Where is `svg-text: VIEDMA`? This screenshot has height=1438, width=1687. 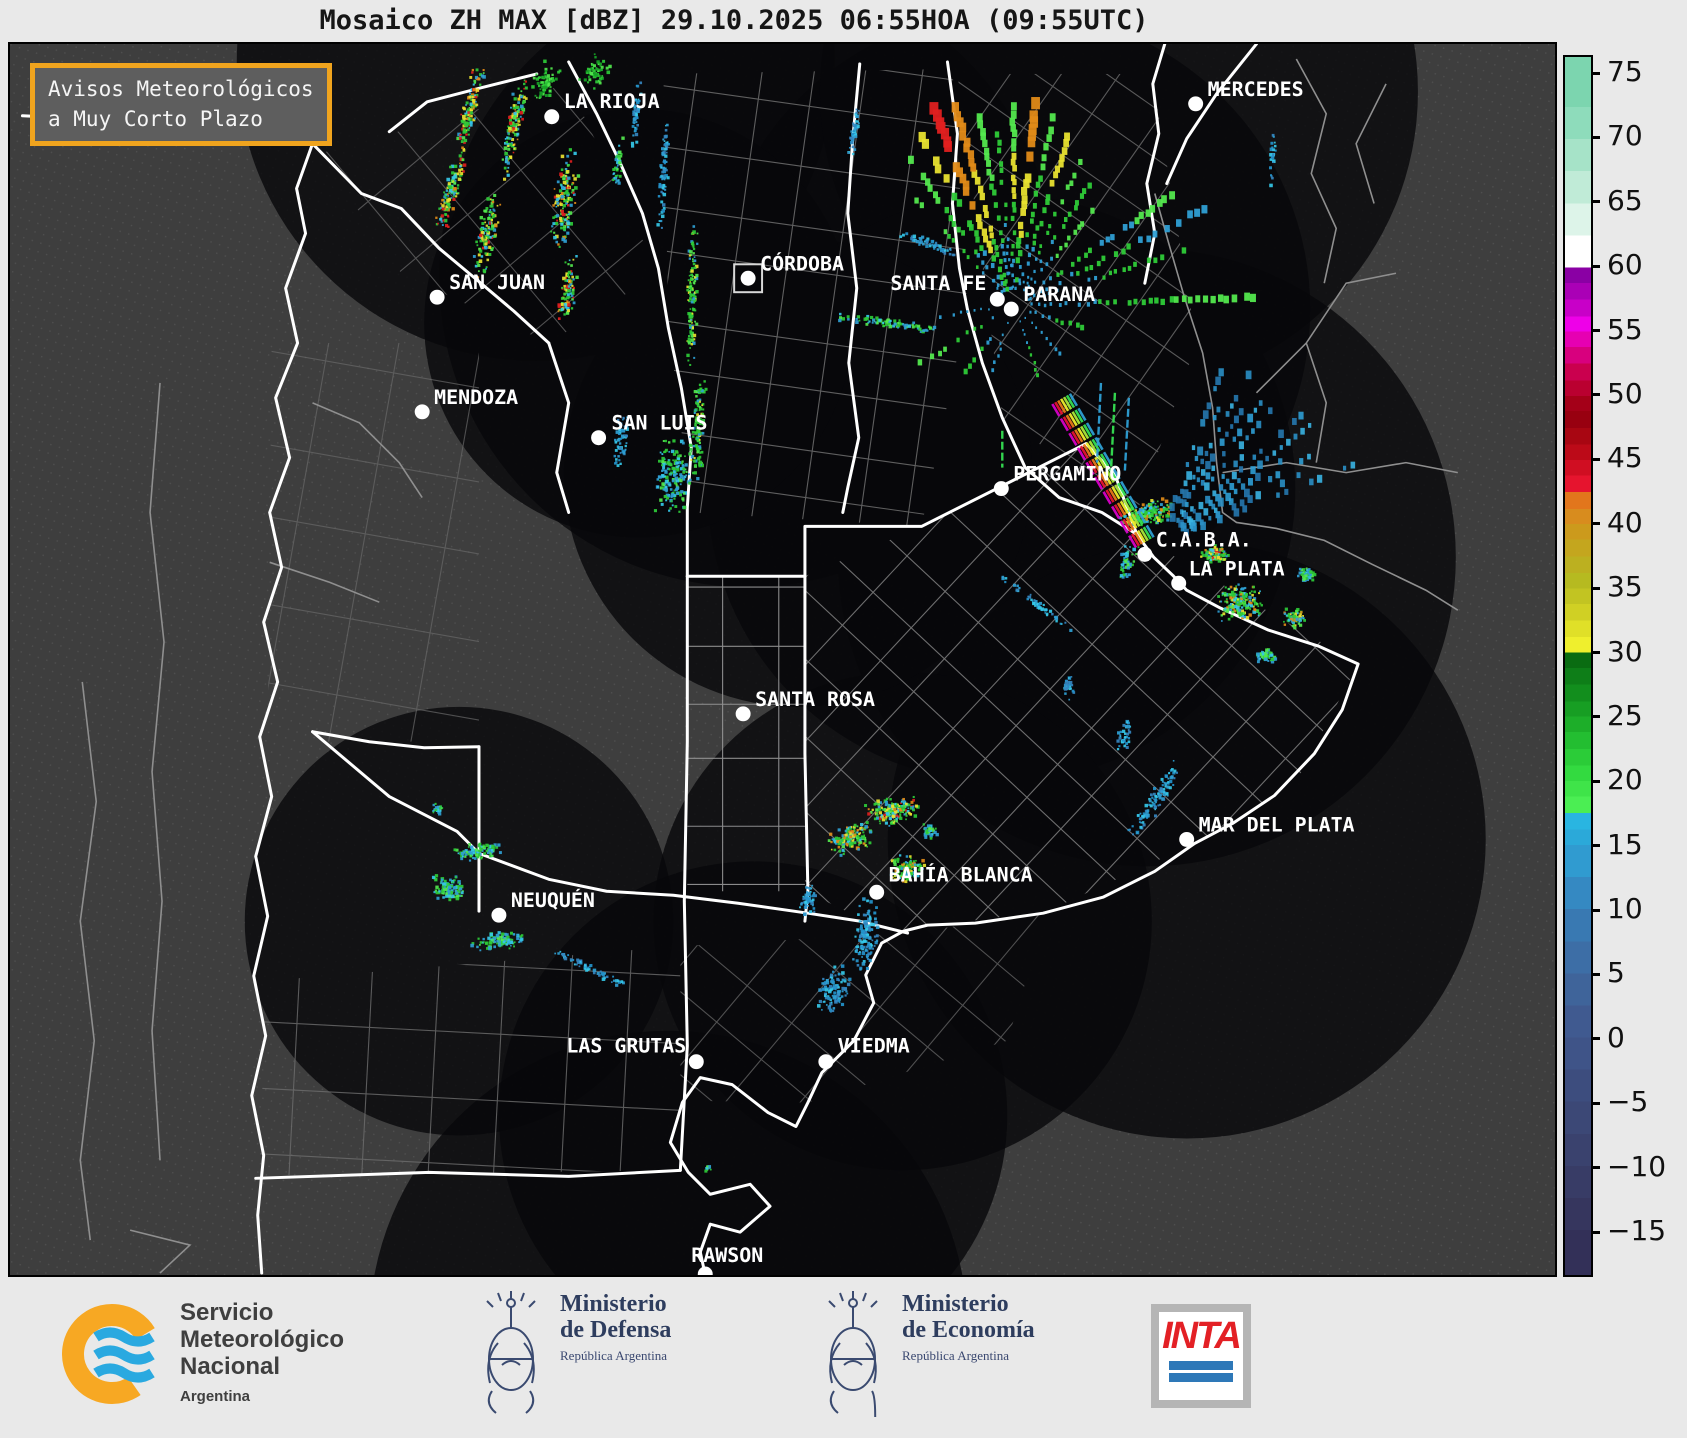
svg-text: VIEDMA is located at coordinates (874, 1046).